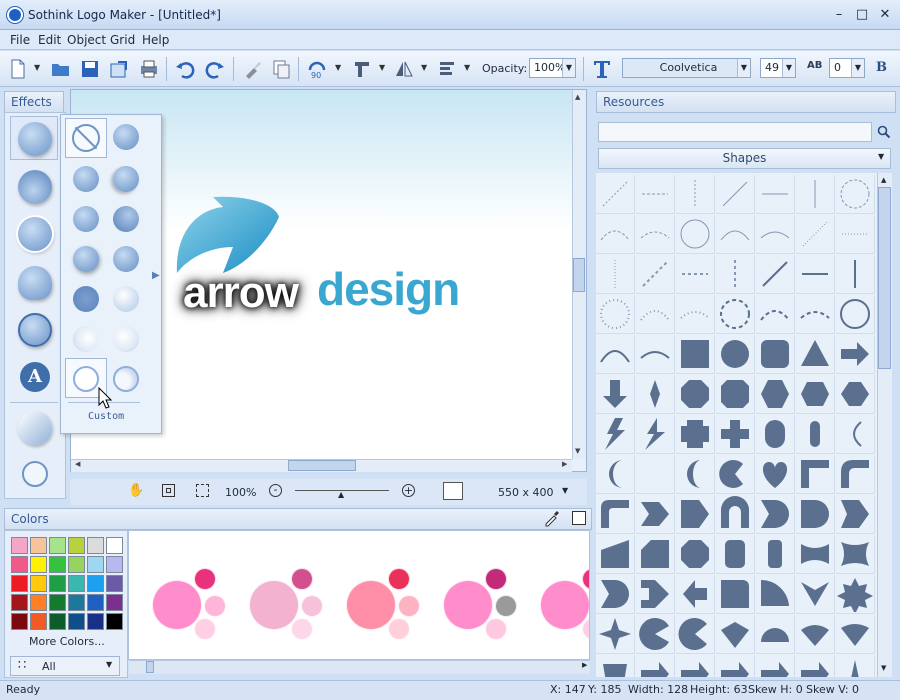  Describe the element at coordinates (339, 68) in the screenshot. I see `rotate-dropdown: ▼` at that location.